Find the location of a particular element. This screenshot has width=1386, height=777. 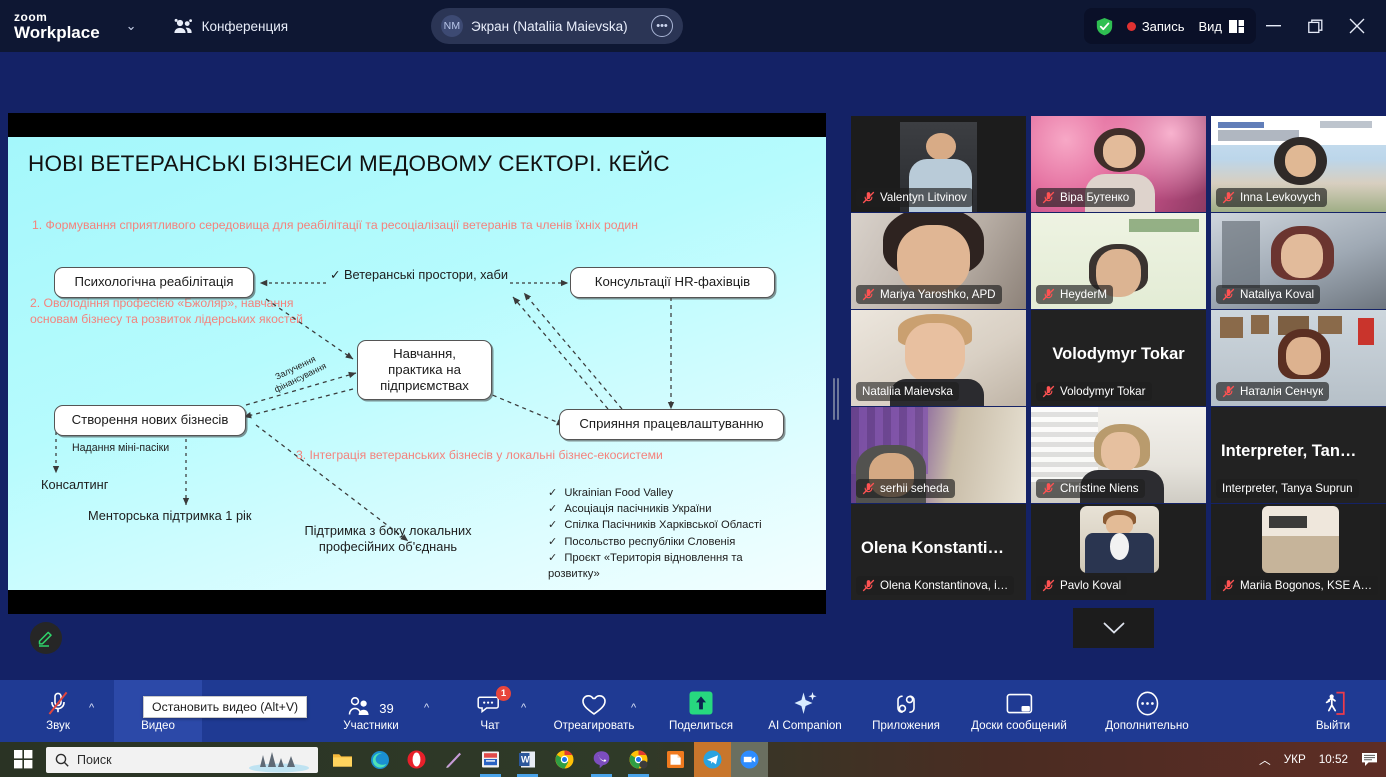

recording-label: Запись is located at coordinates (1163, 26).